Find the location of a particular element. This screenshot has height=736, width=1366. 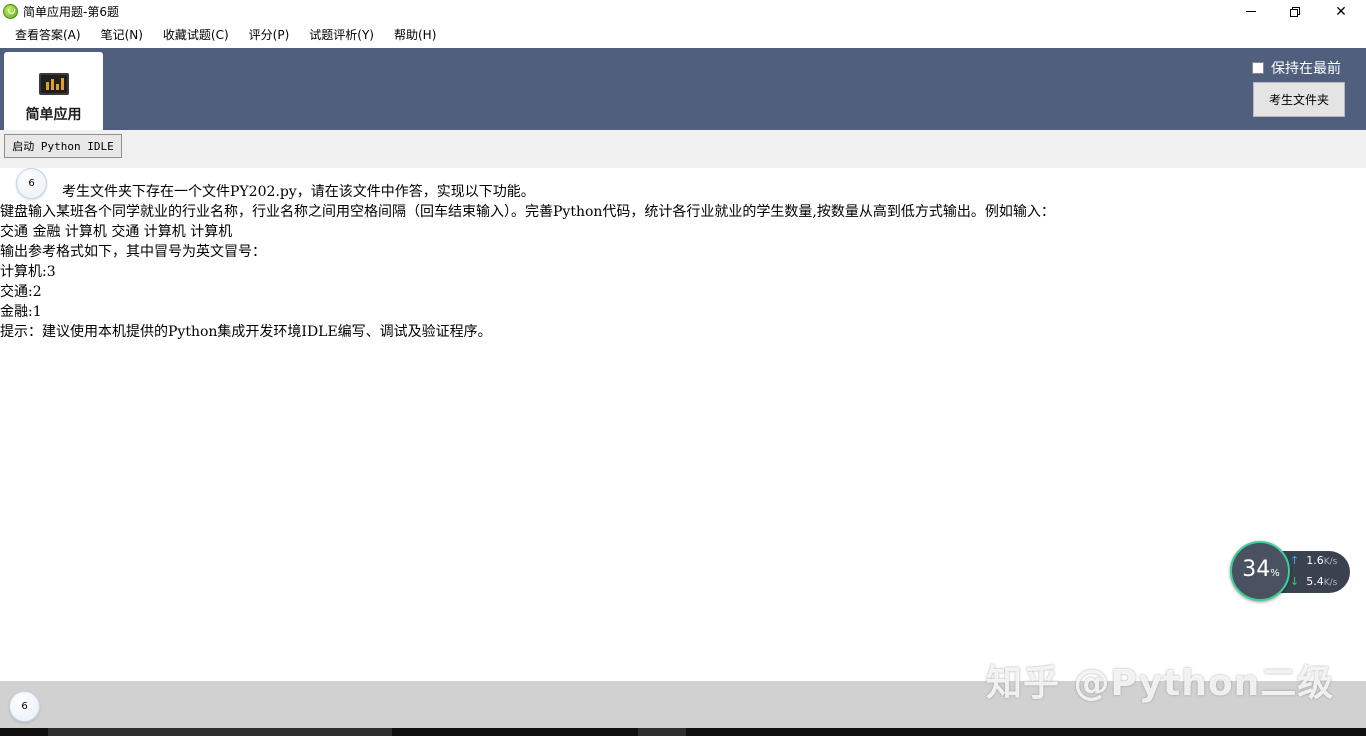

upload-speed: ↑ 1.6K/s is located at coordinates (1313, 560).